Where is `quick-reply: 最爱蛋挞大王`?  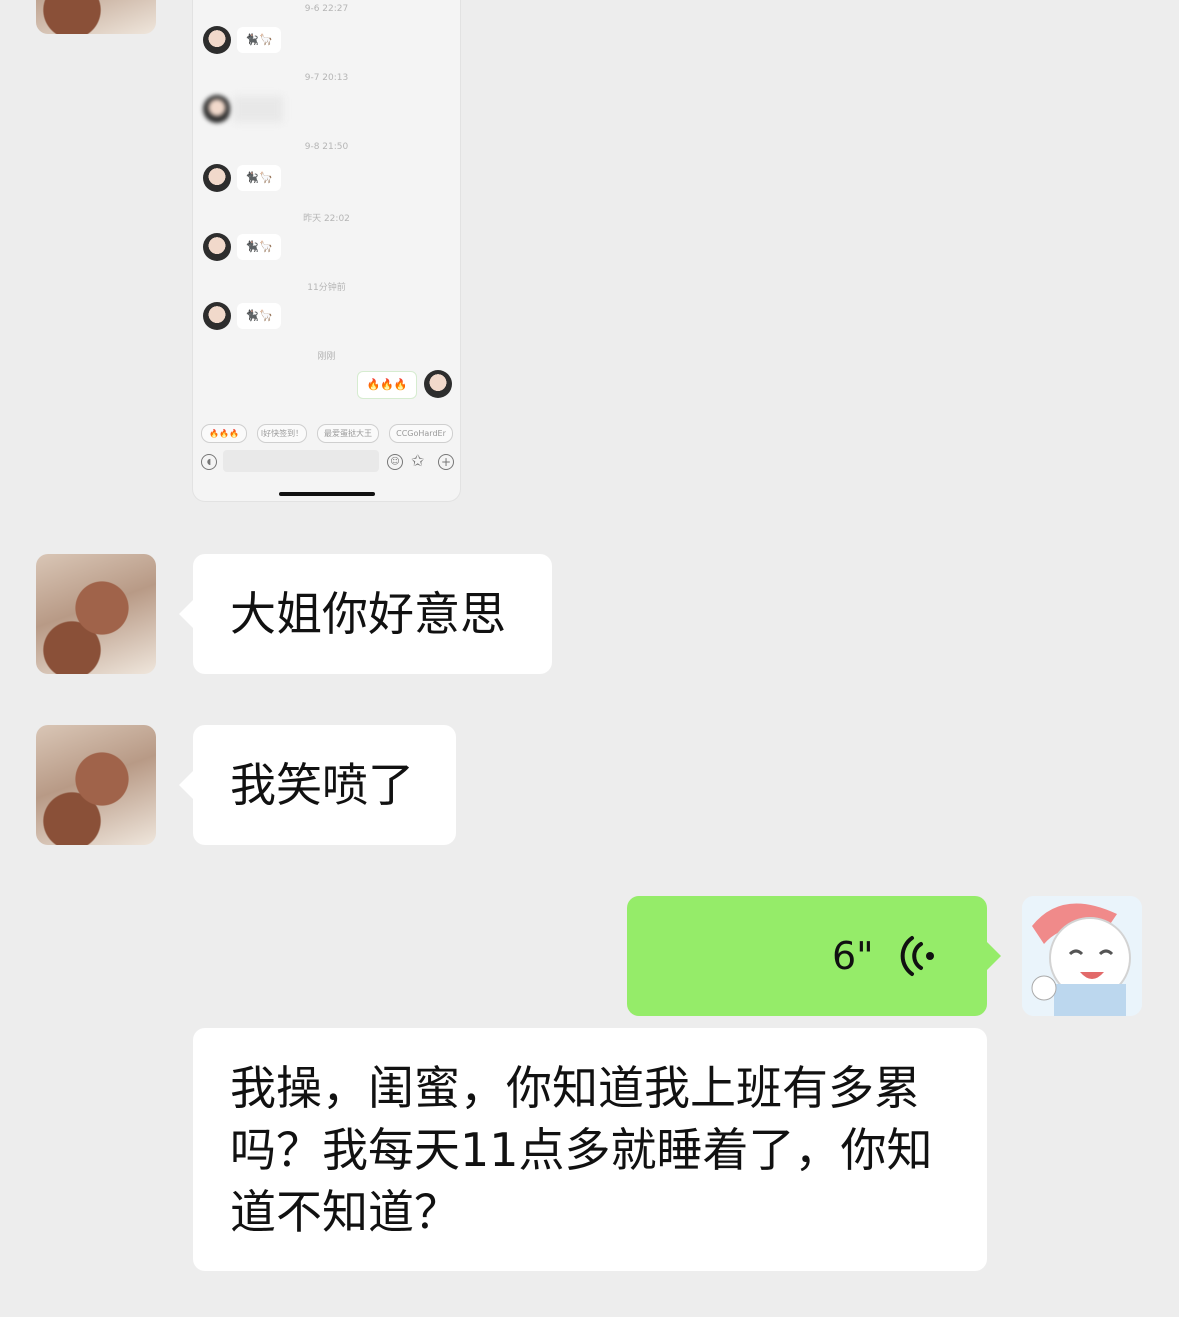 quick-reply: 最爱蛋挞大王 is located at coordinates (348, 433).